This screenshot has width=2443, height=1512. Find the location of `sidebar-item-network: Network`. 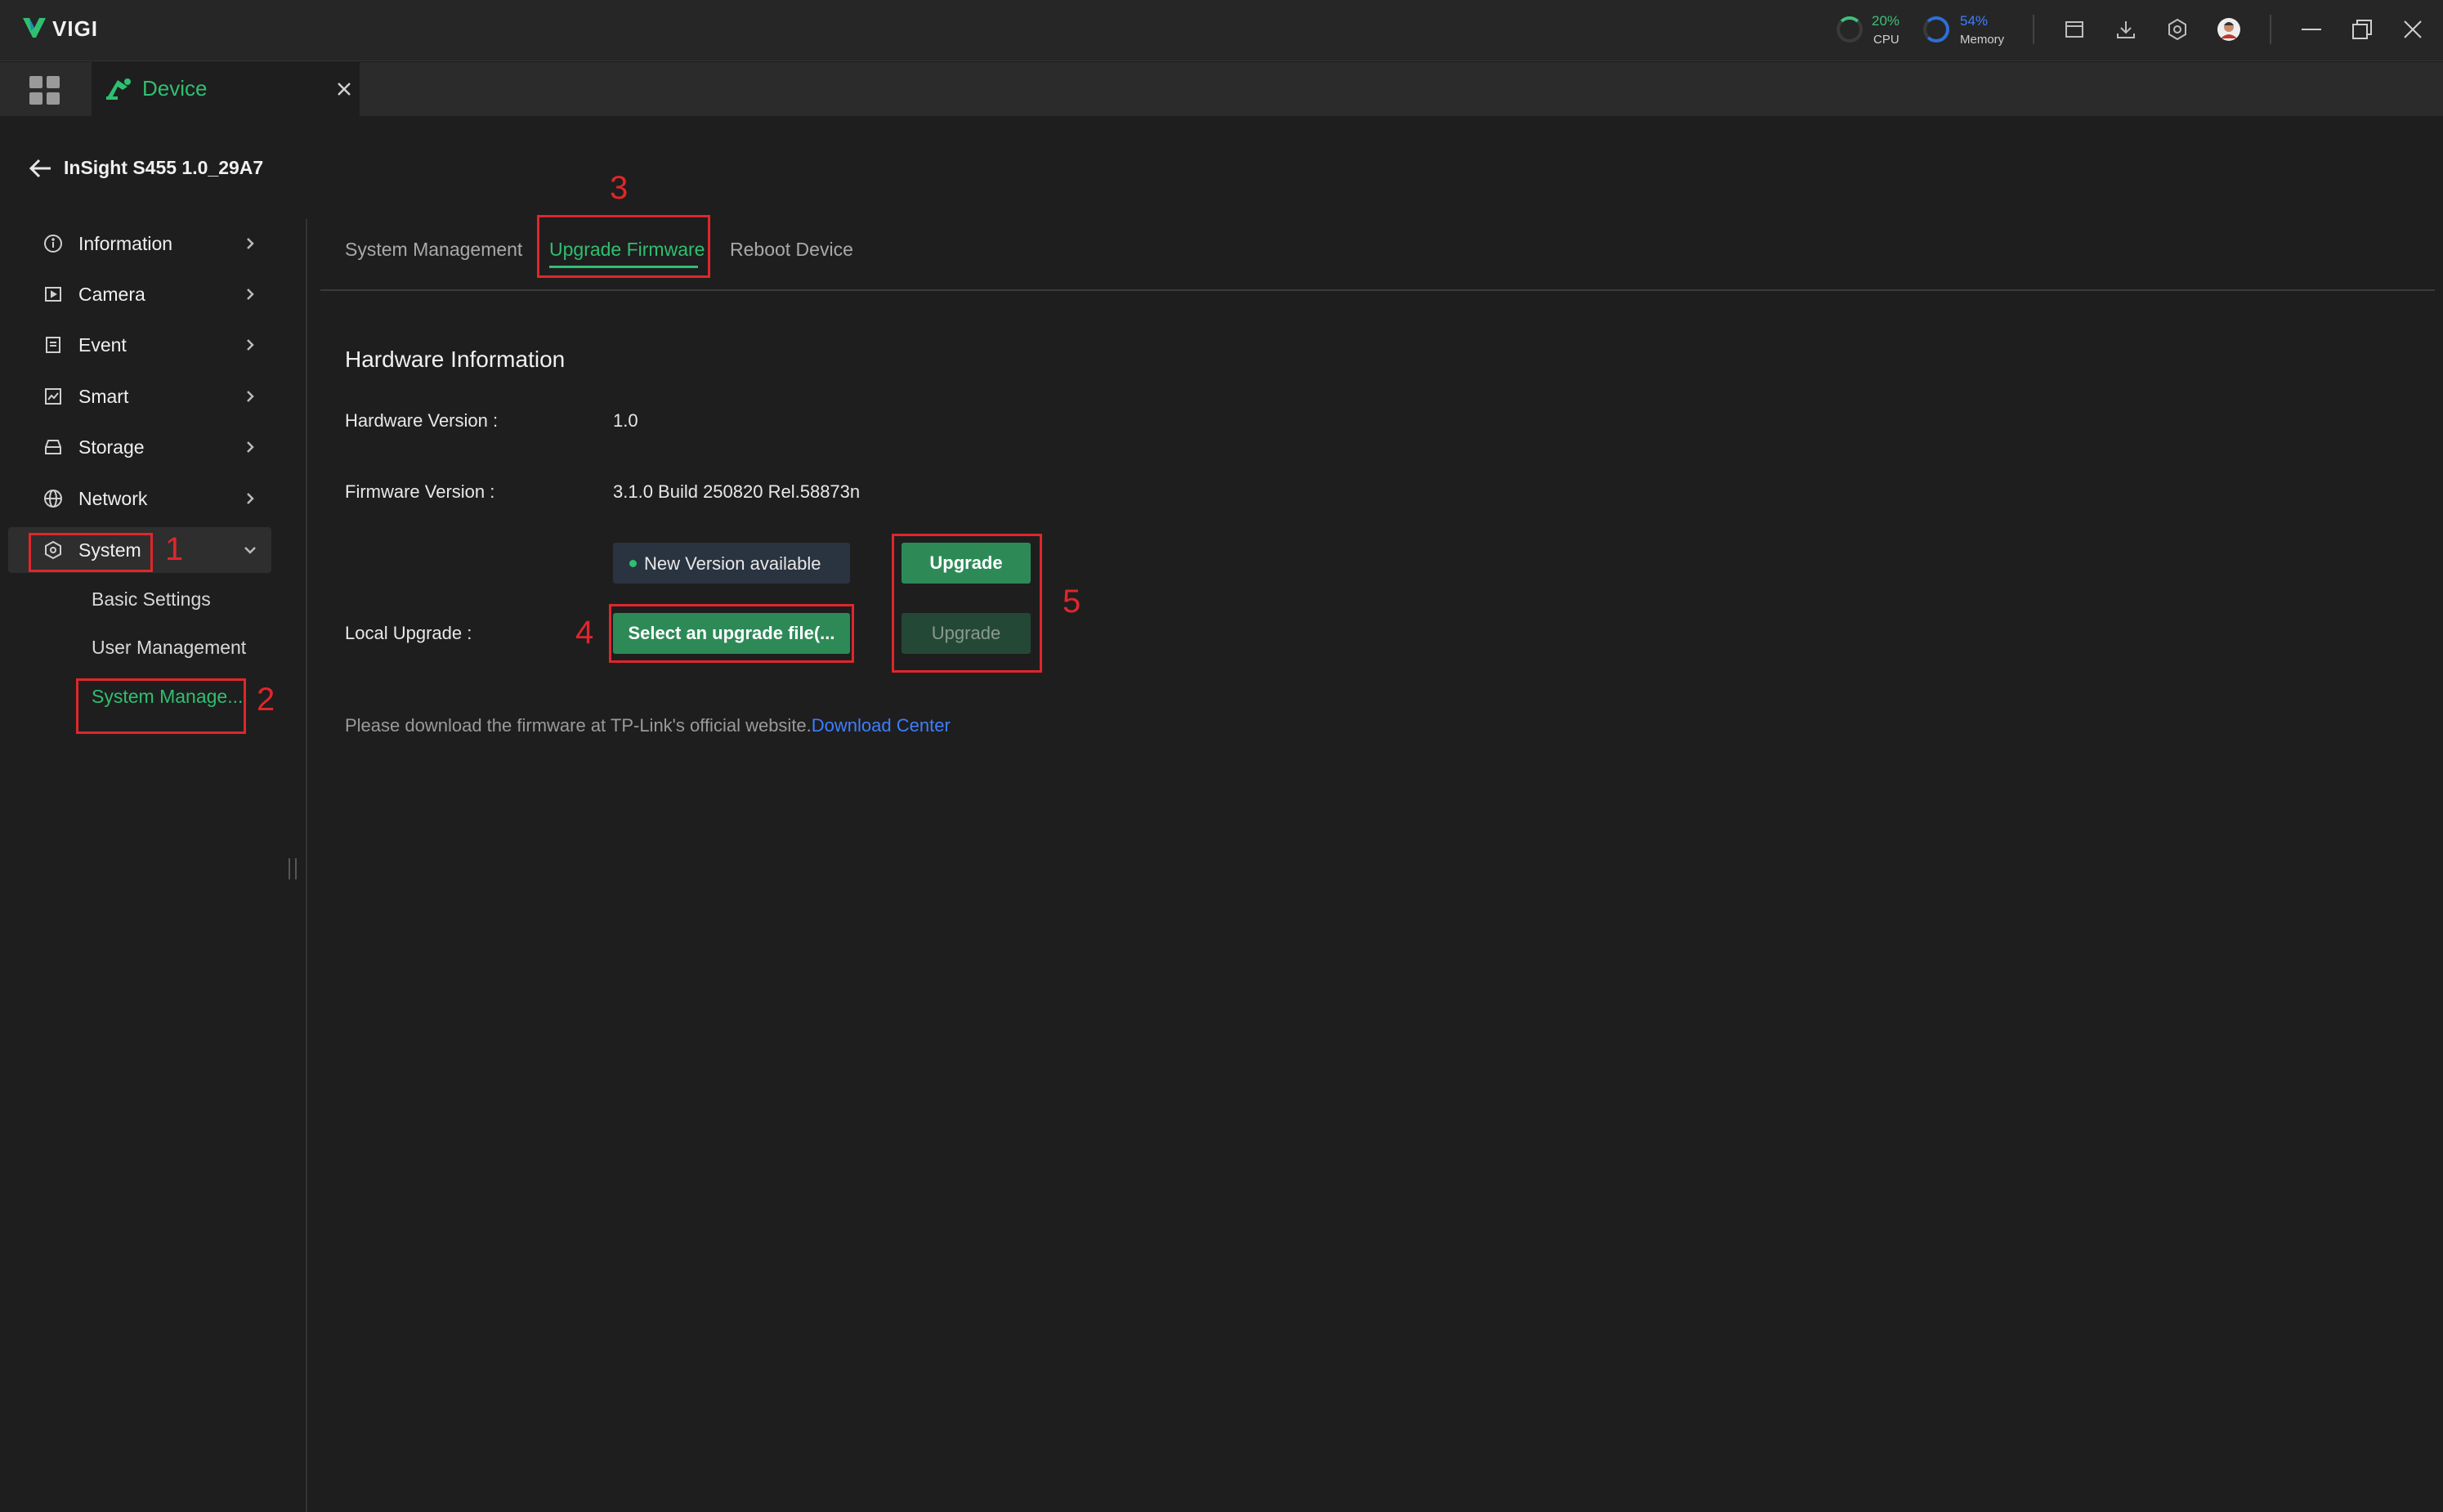

sidebar-item-network: Network is located at coordinates (139, 498).